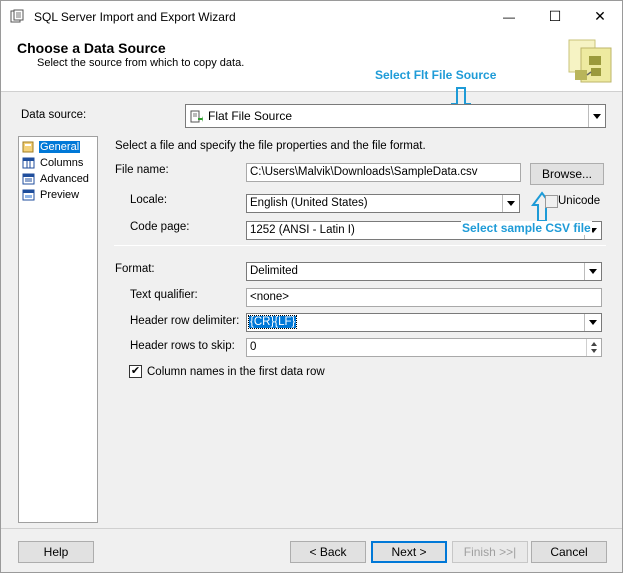  I want to click on back-button: < Back, so click(328, 552).